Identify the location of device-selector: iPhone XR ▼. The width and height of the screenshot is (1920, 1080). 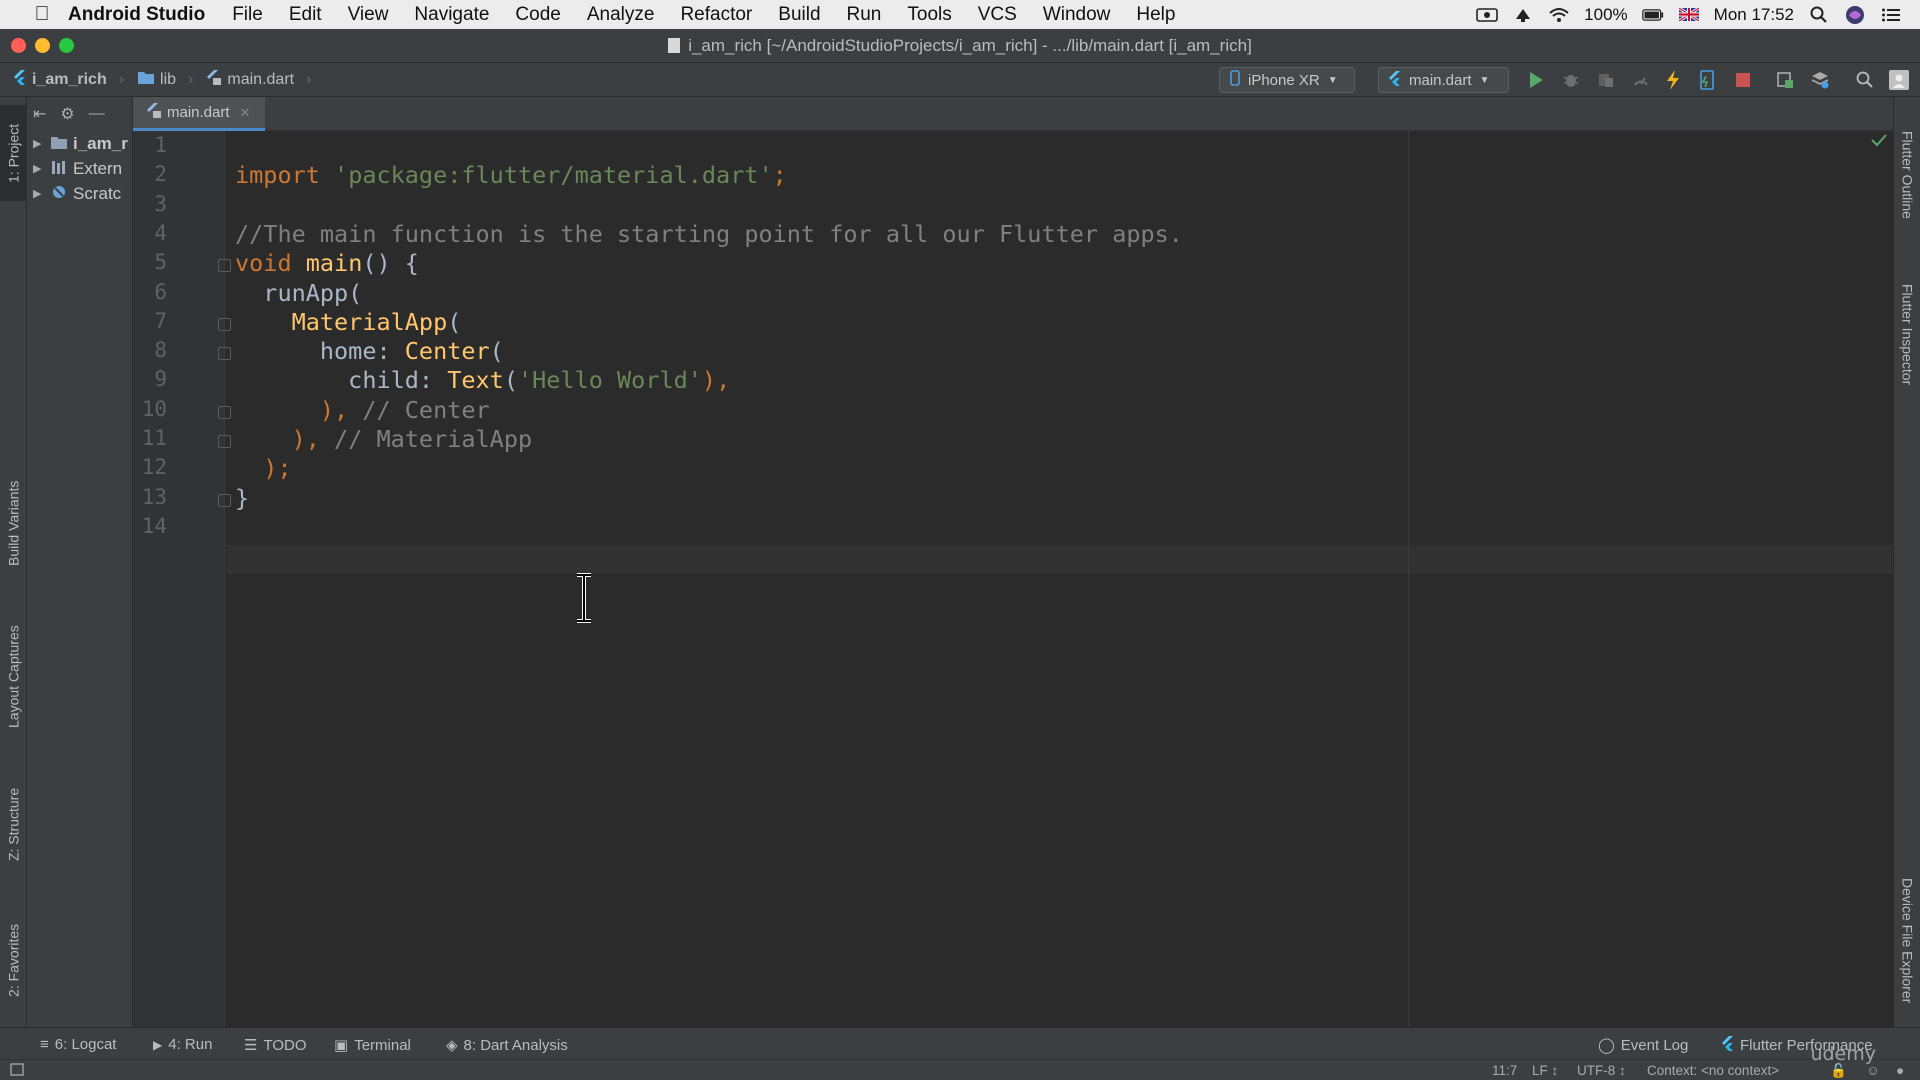
(1287, 80).